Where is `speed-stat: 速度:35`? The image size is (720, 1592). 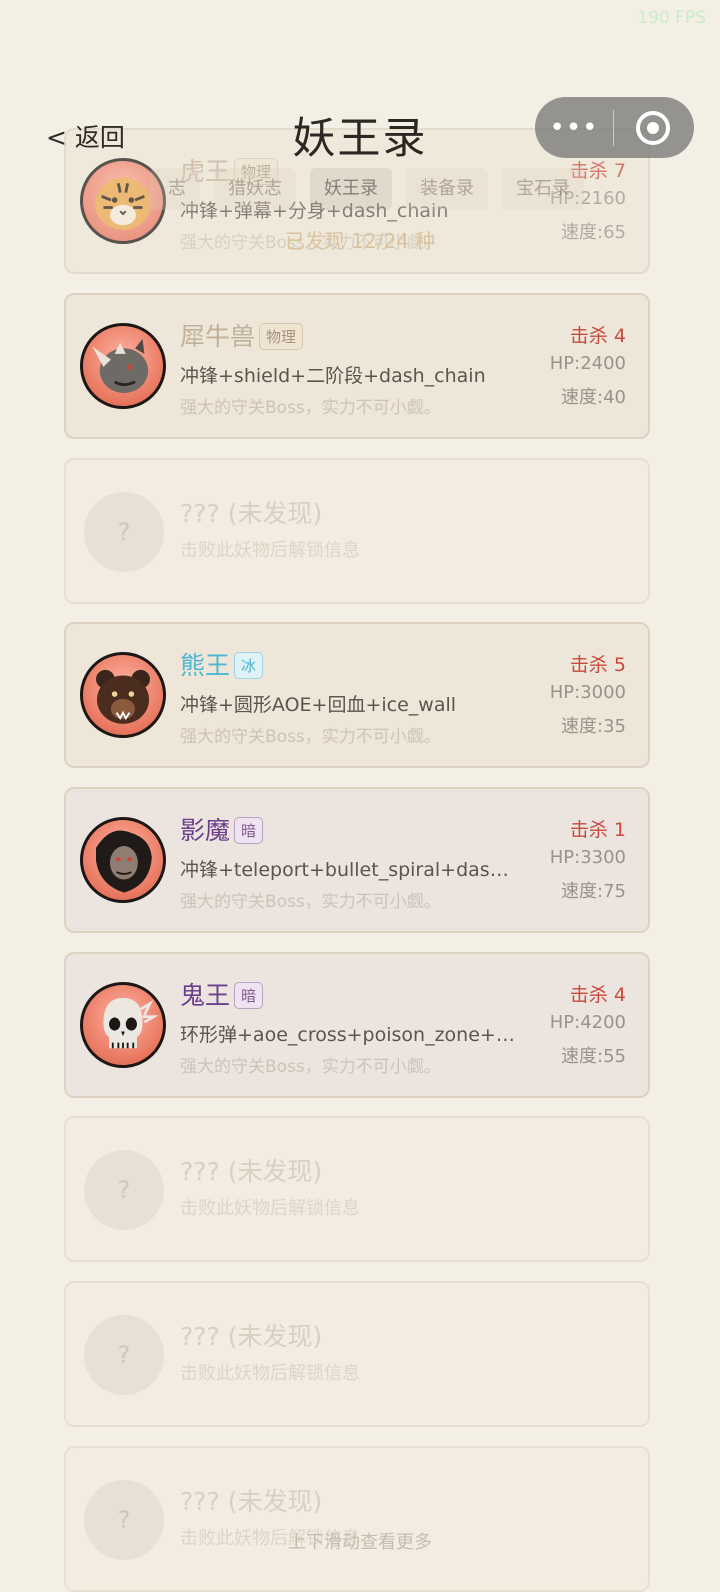 speed-stat: 速度:35 is located at coordinates (593, 726).